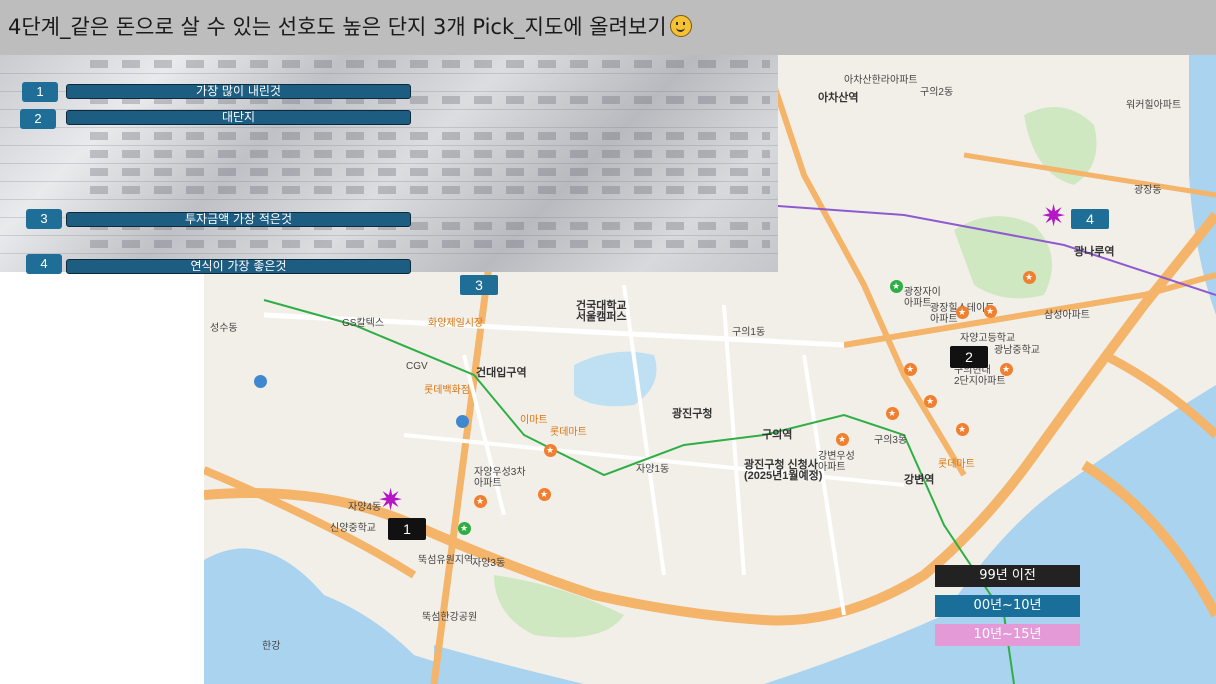 This screenshot has width=1216, height=684. What do you see at coordinates (919, 480) in the screenshot?
I see `label-gangbyeon-station: 강변역` at bounding box center [919, 480].